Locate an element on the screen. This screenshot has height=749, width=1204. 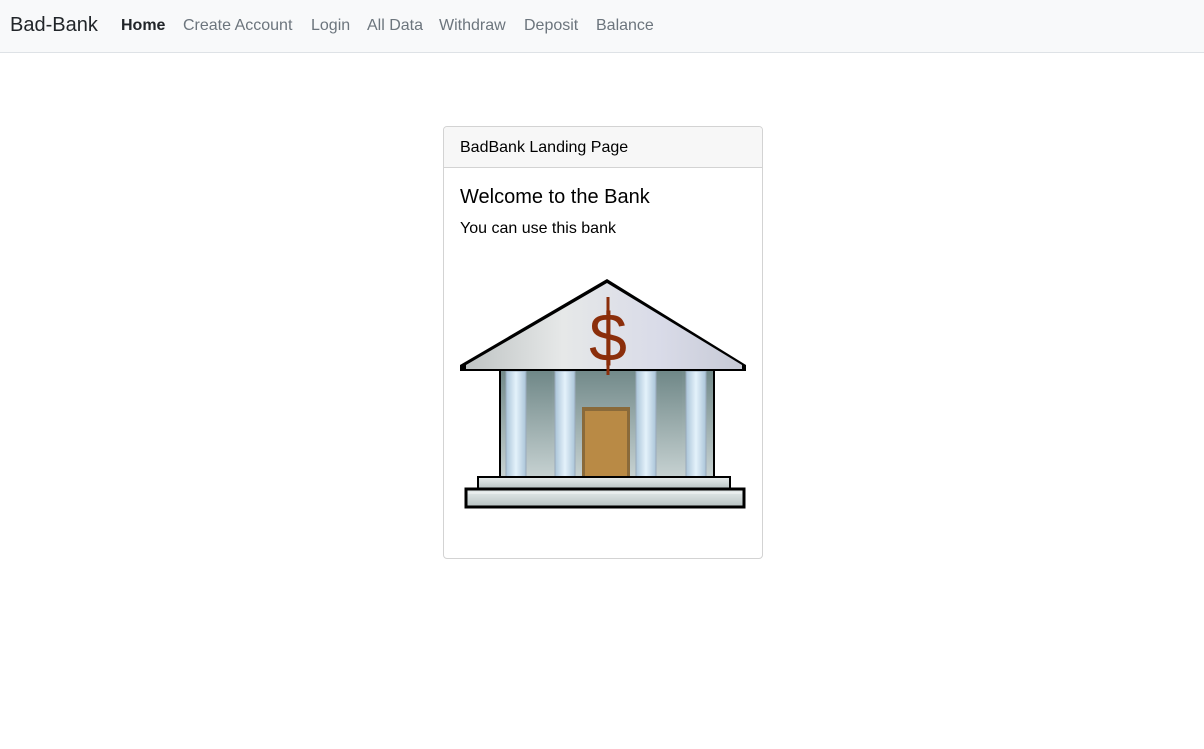
card-text: You can use this bank is located at coordinates (538, 228).